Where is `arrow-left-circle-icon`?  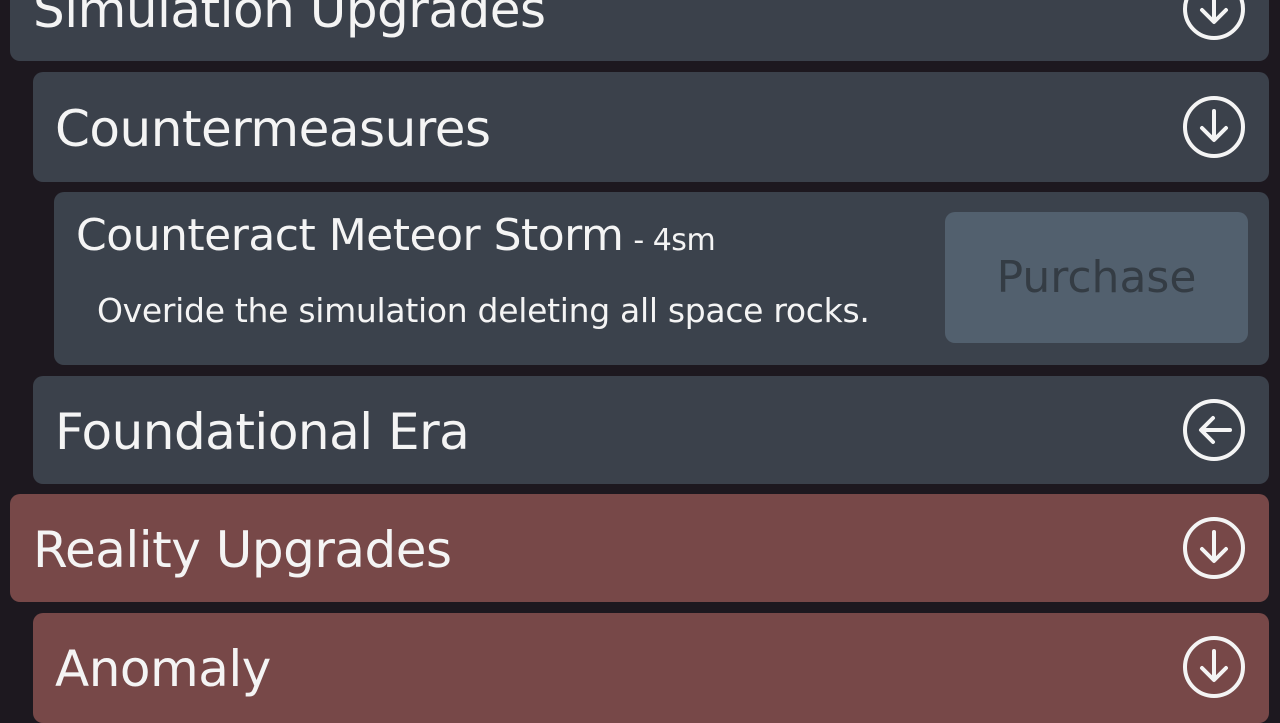
arrow-left-circle-icon is located at coordinates (1214, 430).